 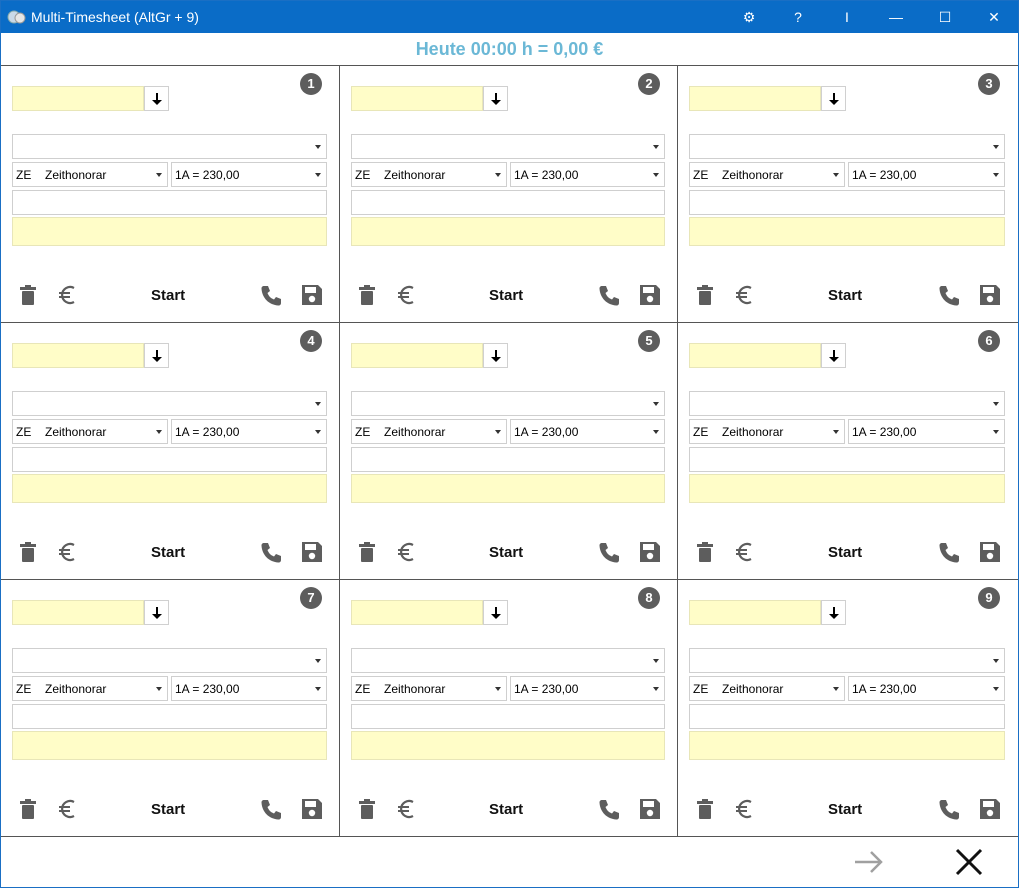 What do you see at coordinates (969, 862) in the screenshot?
I see `cancel-button` at bounding box center [969, 862].